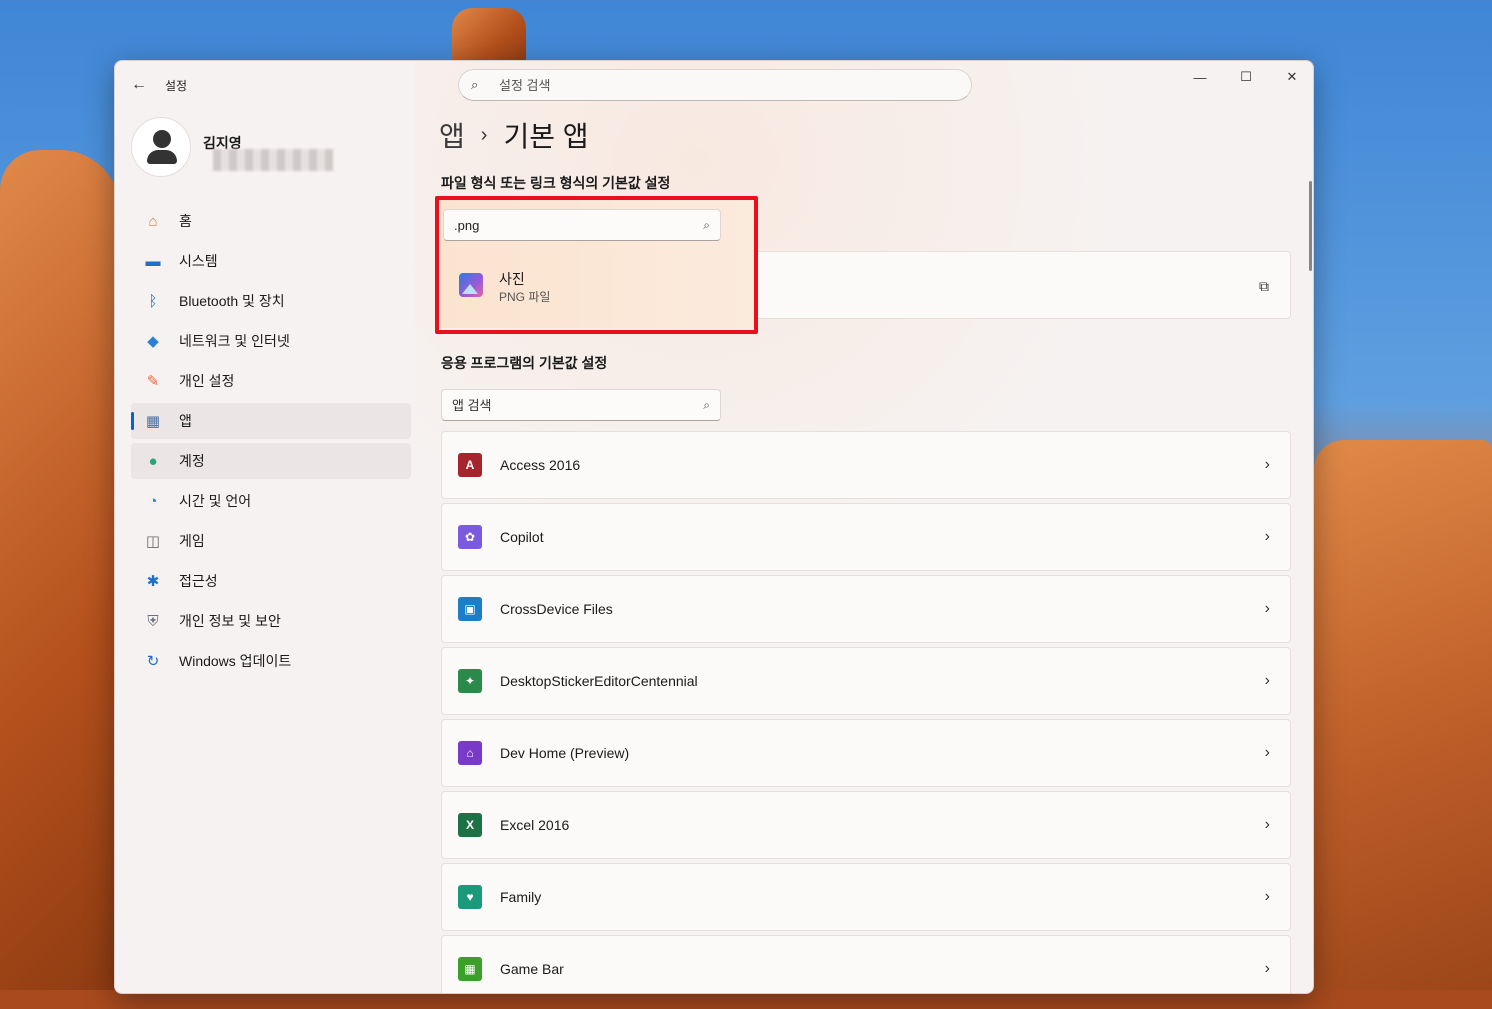 The width and height of the screenshot is (1492, 1009). Describe the element at coordinates (1310, 226) in the screenshot. I see `scrollbar-thumb` at that location.